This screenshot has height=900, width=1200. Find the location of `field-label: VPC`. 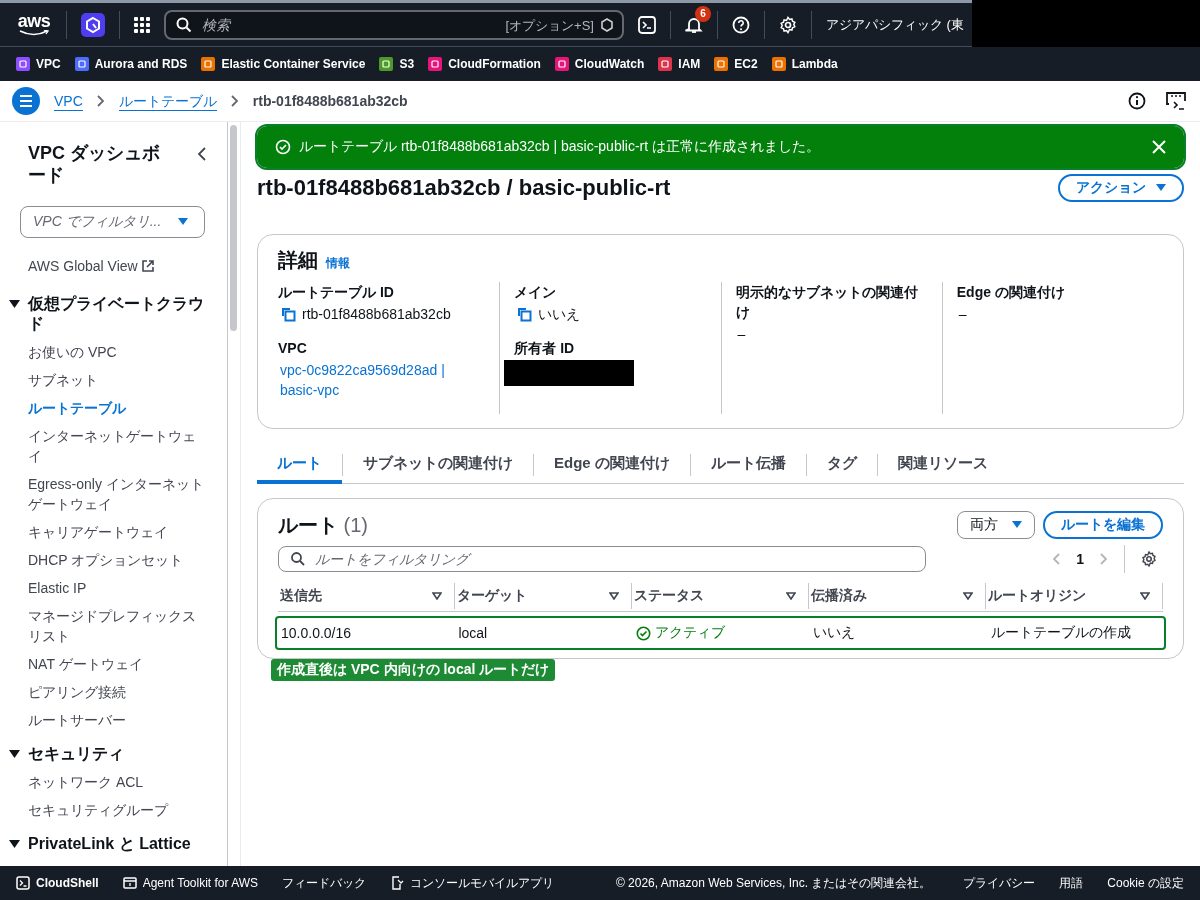

field-label: VPC is located at coordinates (293, 348).